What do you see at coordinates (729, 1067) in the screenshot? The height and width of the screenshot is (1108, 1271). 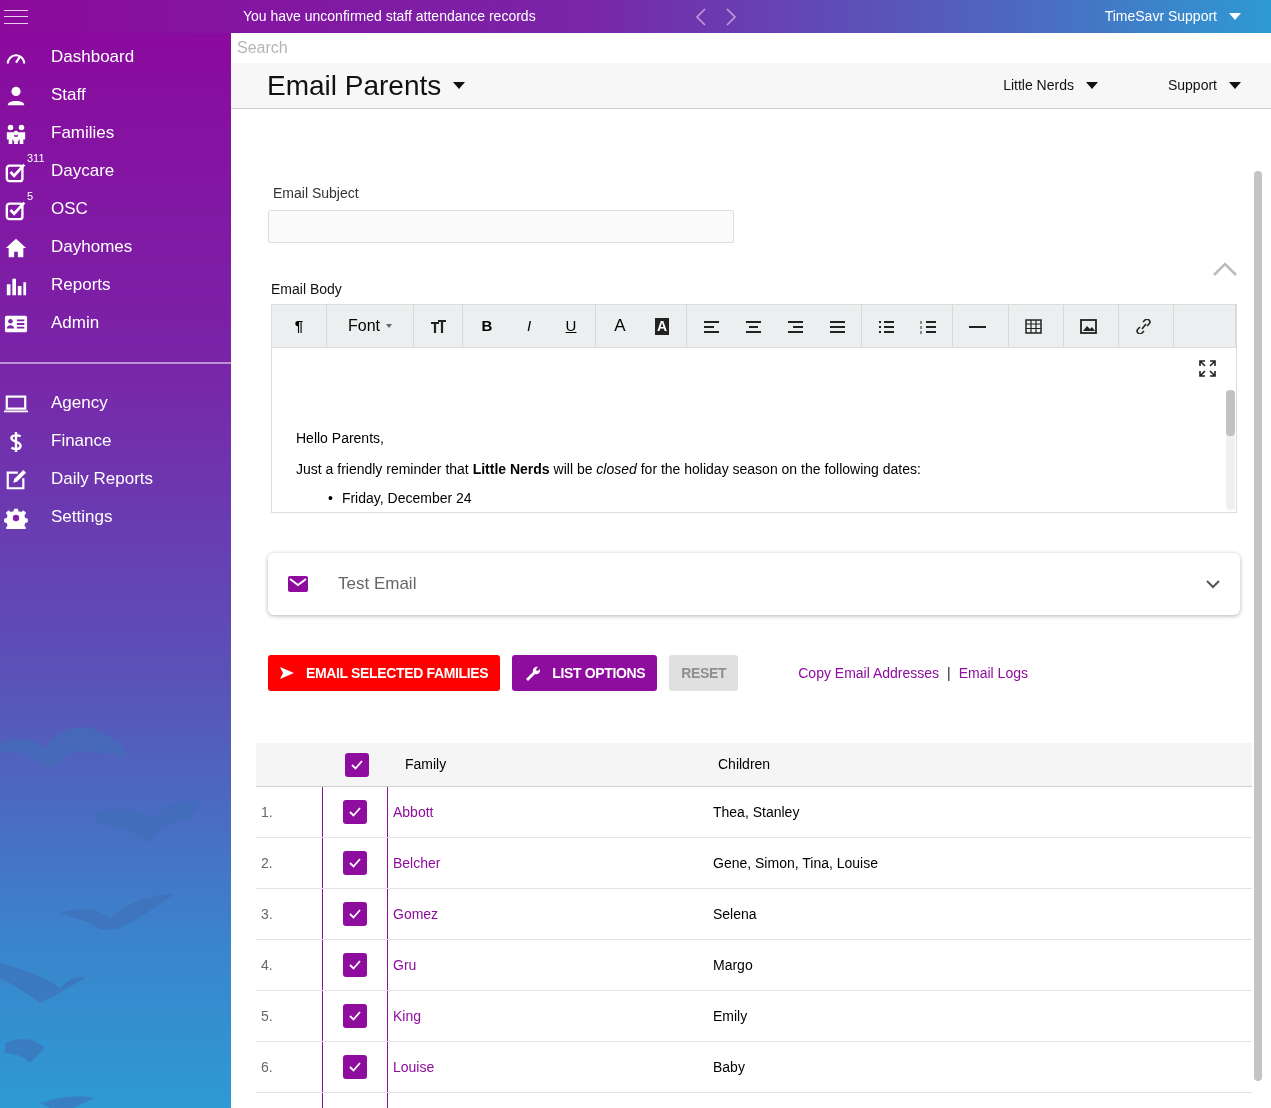 I see `table-cell-text: Baby` at bounding box center [729, 1067].